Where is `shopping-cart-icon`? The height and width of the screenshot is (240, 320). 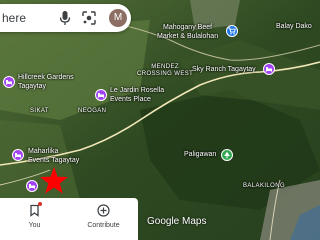 shopping-cart-icon is located at coordinates (232, 31).